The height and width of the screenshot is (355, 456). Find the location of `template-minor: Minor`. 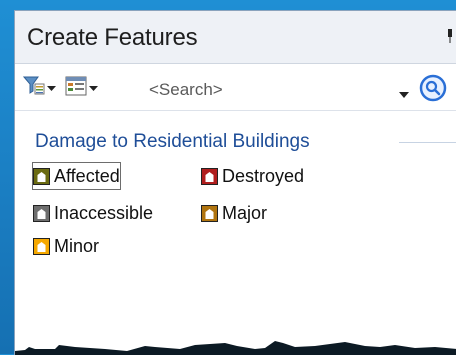

template-minor: Minor is located at coordinates (66, 246).